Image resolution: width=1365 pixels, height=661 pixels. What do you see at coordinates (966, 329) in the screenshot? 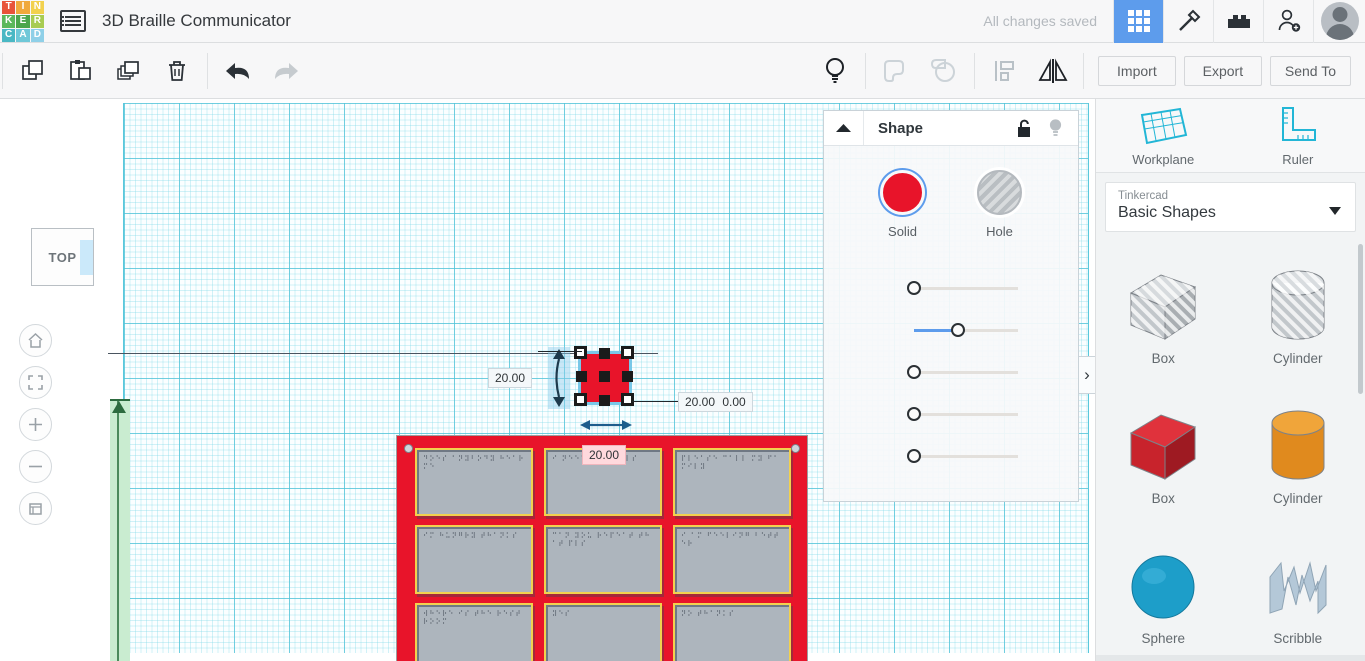
I see `slider-track-steps` at bounding box center [966, 329].